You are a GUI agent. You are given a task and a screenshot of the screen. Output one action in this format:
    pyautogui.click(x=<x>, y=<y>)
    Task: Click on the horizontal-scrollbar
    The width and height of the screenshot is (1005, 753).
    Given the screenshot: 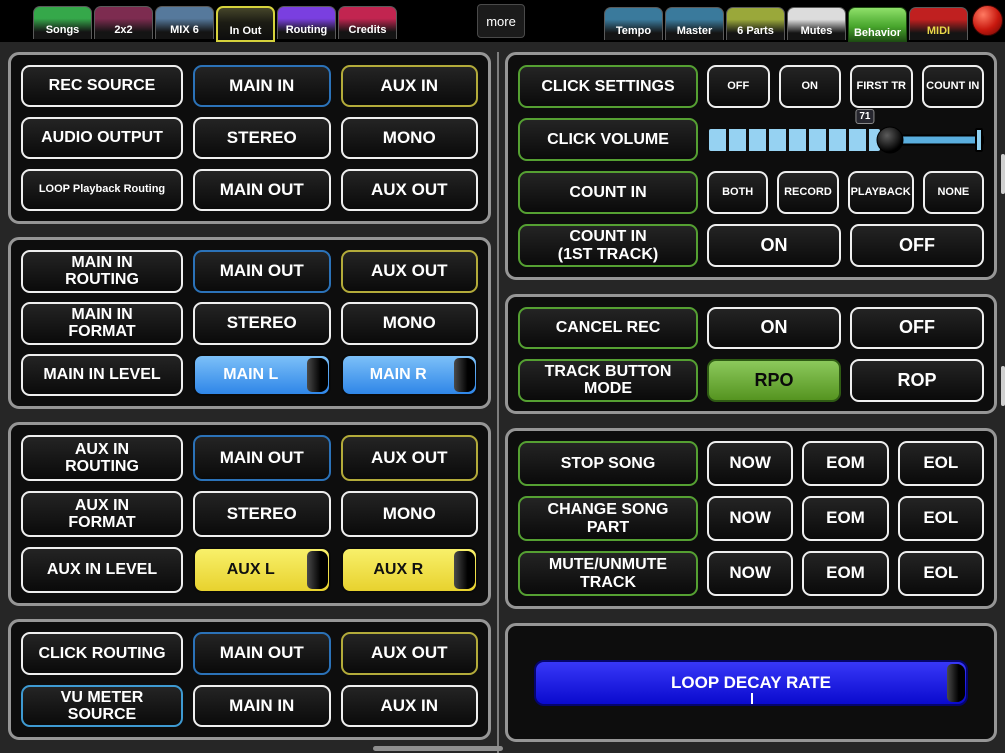 What is the action you would take?
    pyautogui.click(x=438, y=748)
    